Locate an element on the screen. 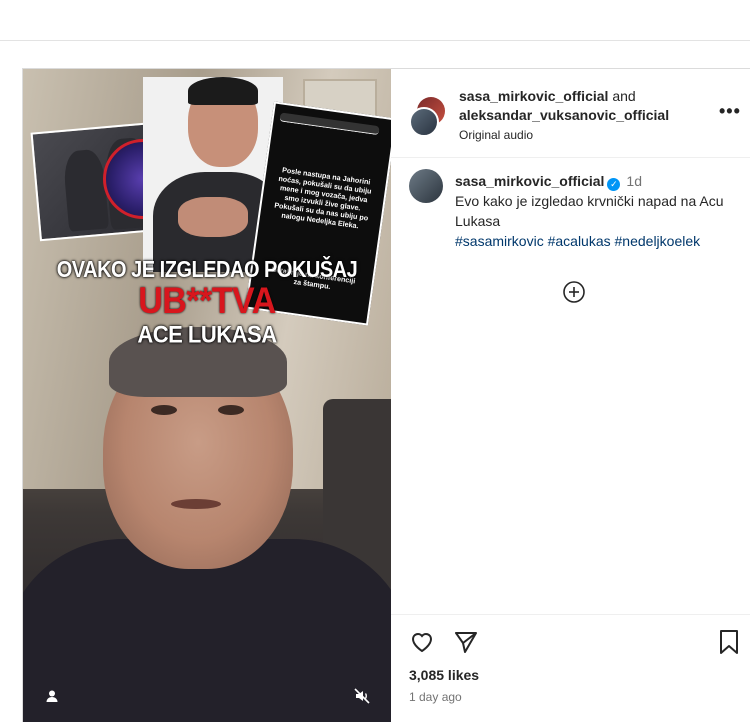  left-eye is located at coordinates (164, 410).